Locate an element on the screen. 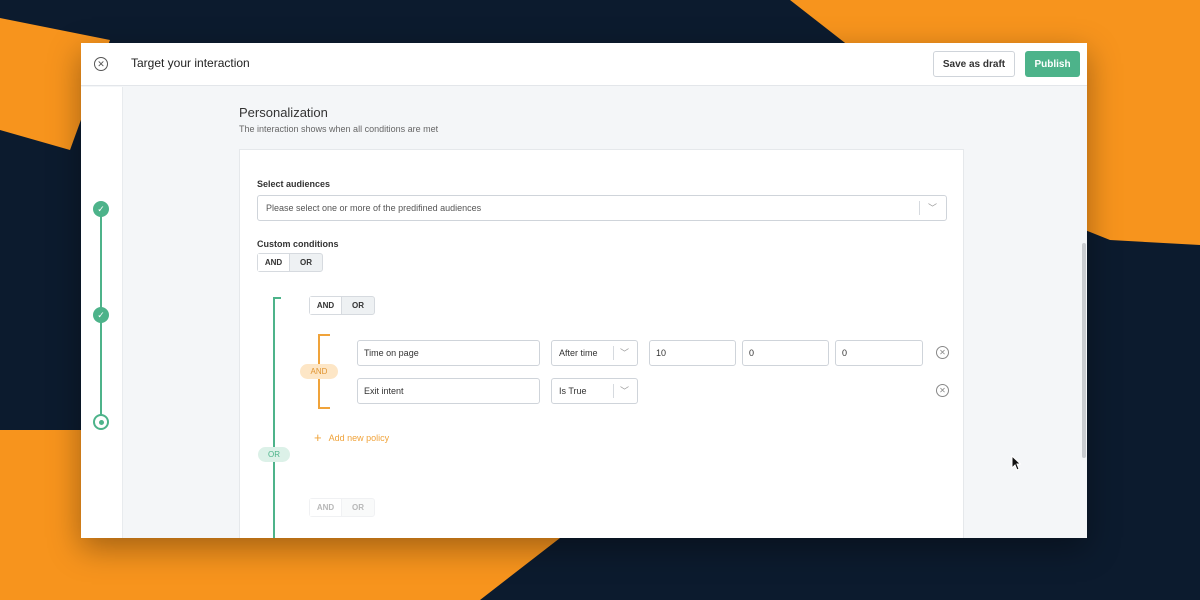 This screenshot has height=600, width=1200. operator-value: Is True is located at coordinates (573, 391).